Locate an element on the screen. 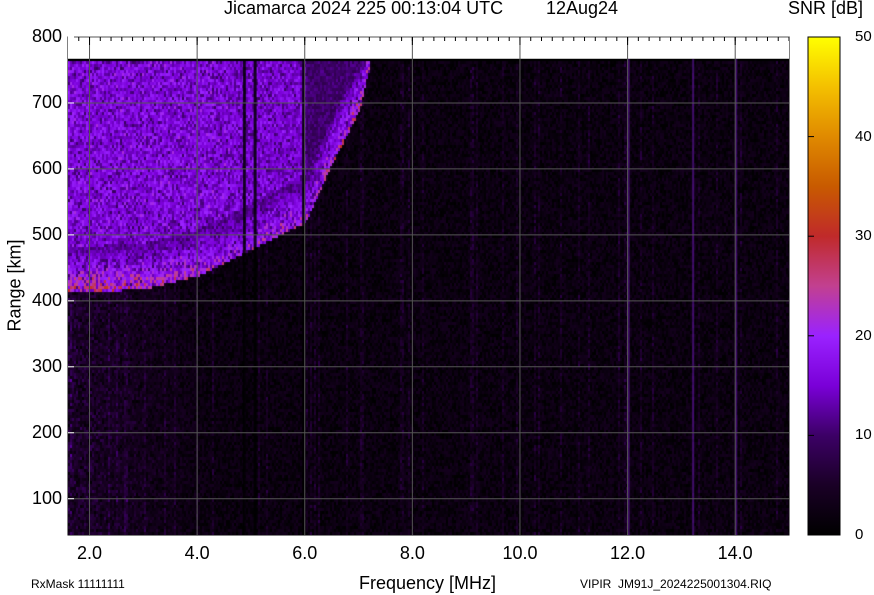 The width and height of the screenshot is (874, 595). chart-title: Jicamarca 2024 225 00:13:04 UTC is located at coordinates (364, 9).